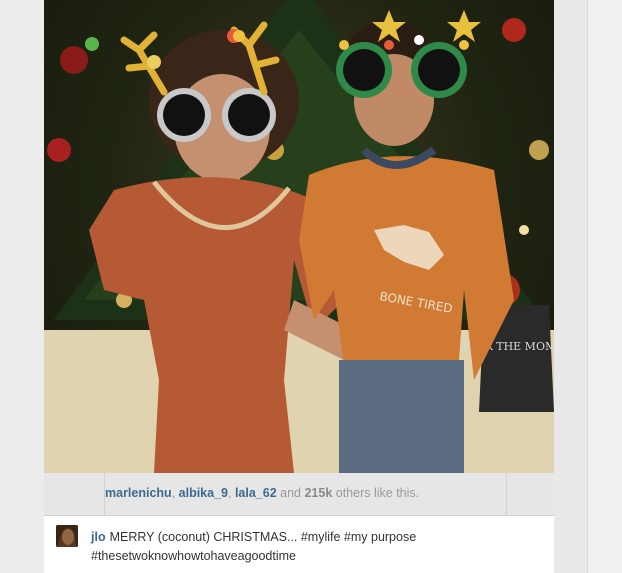 The height and width of the screenshot is (573, 622). I want to click on avatar-image, so click(67, 536).